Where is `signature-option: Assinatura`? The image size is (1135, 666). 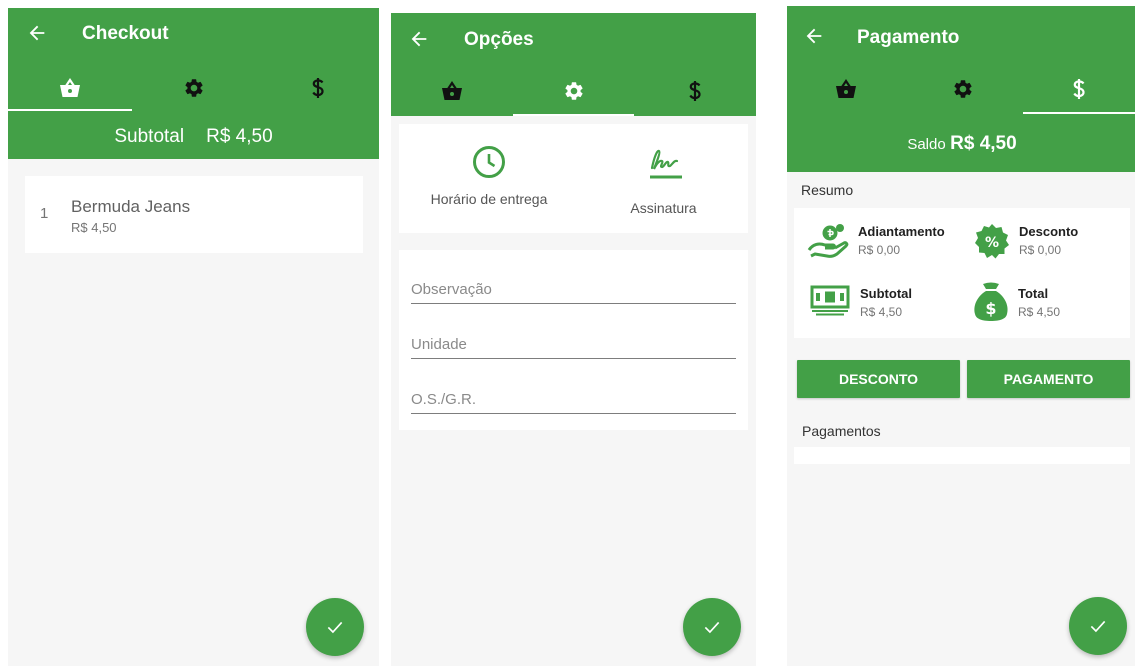 signature-option: Assinatura is located at coordinates (663, 178).